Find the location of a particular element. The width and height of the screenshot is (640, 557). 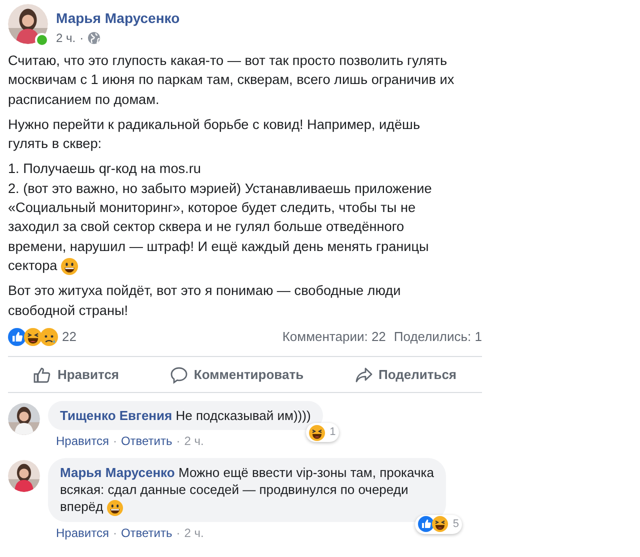

reaction-count: 5 is located at coordinates (455, 524).